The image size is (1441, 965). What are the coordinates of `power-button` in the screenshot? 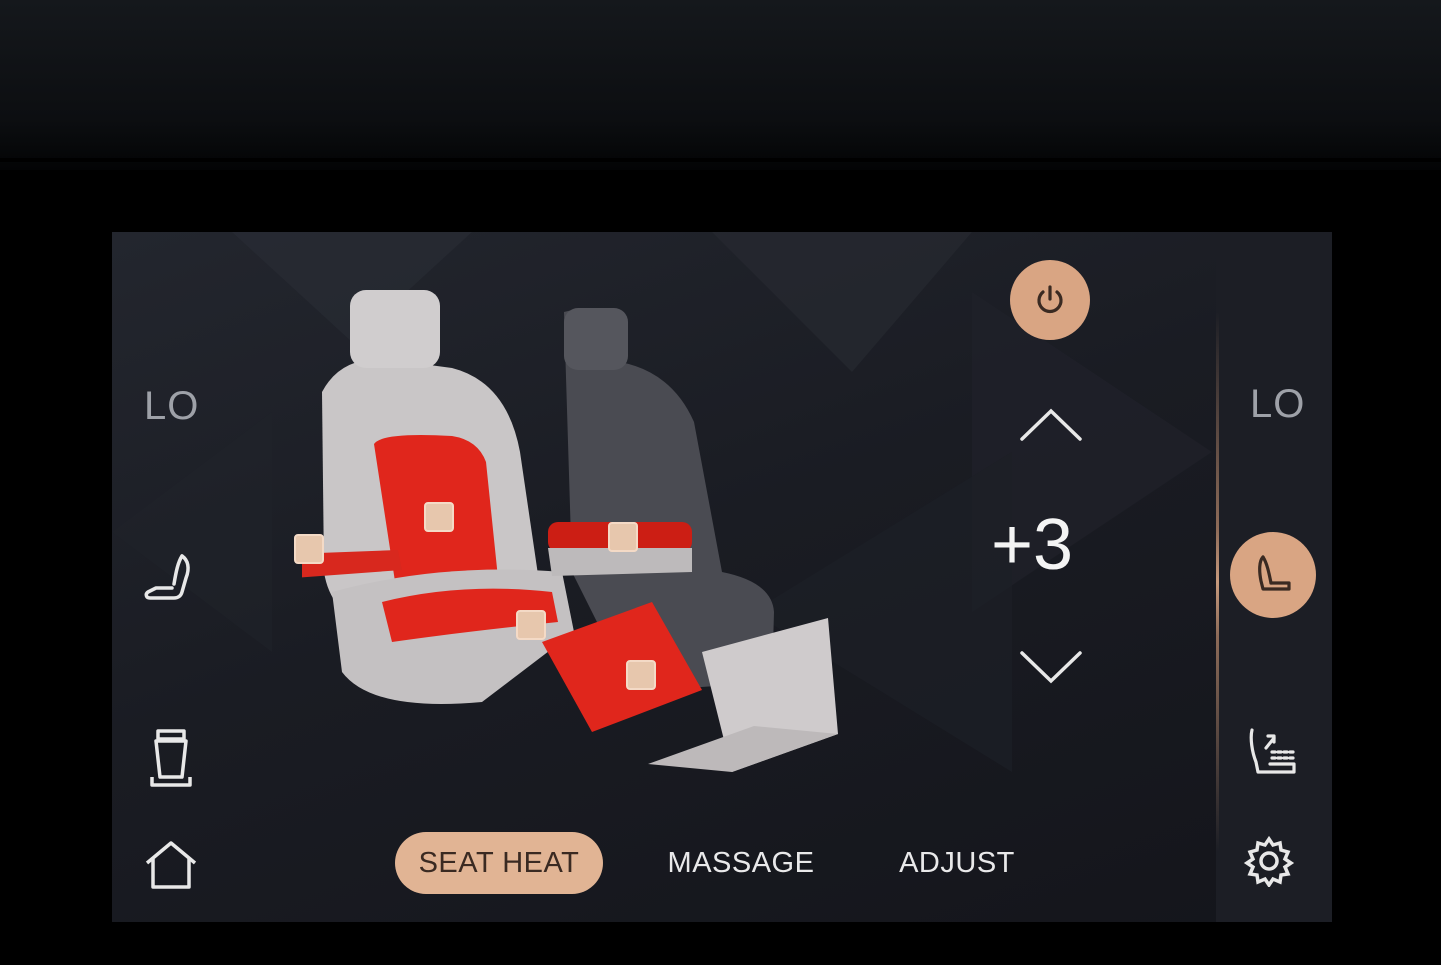 It's located at (1050, 300).